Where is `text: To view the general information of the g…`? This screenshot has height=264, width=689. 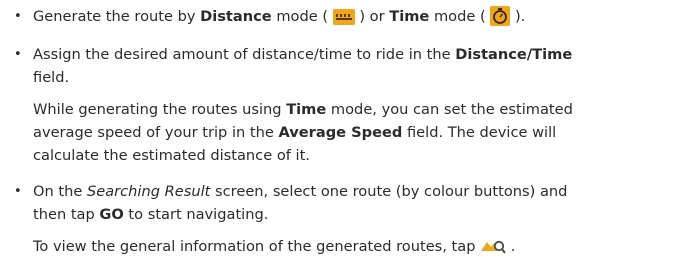
text: To view the general information of the g… is located at coordinates (257, 246).